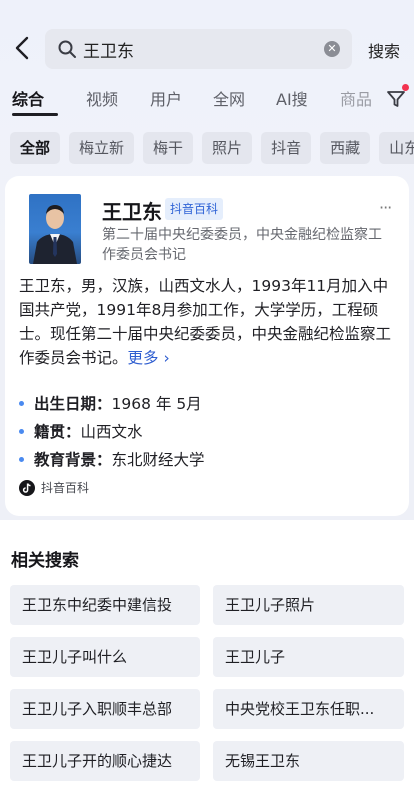 The image size is (414, 800). I want to click on chip-item: 山东, so click(396, 148).